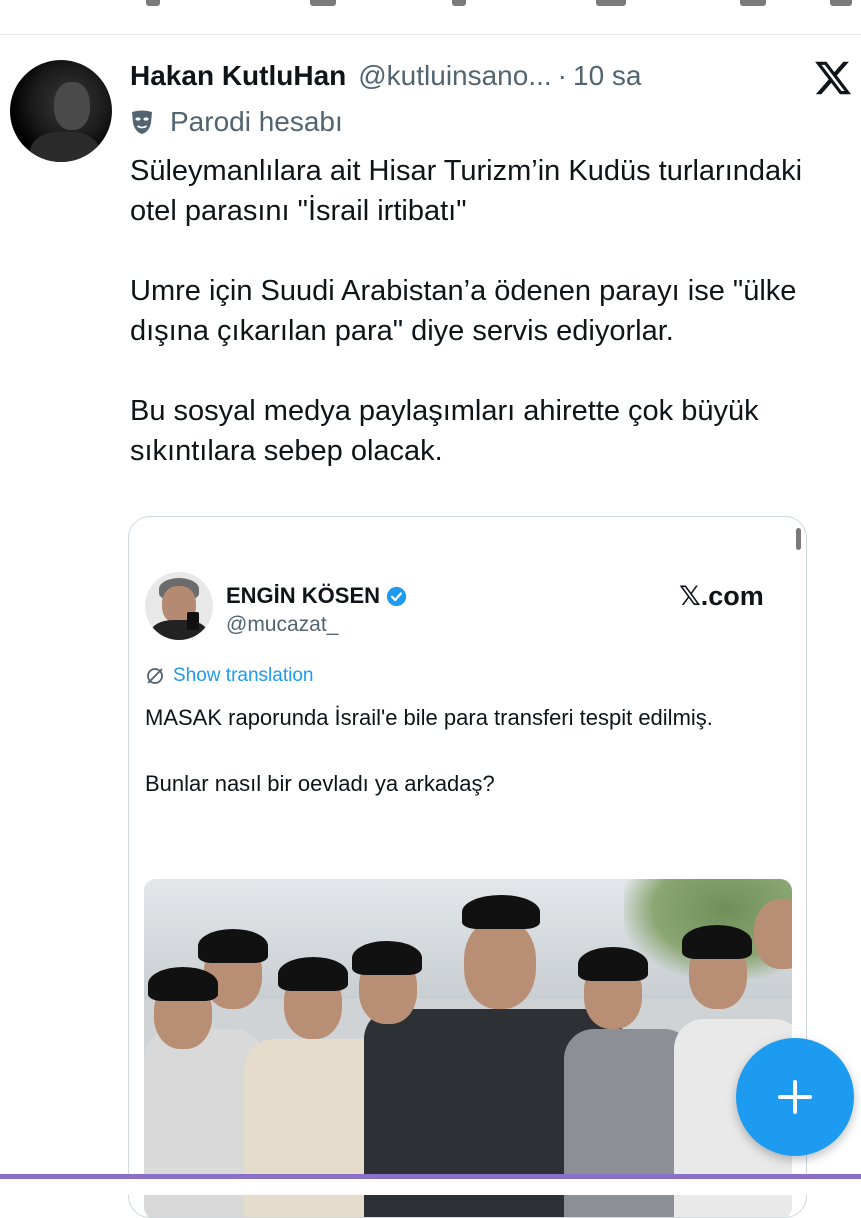 The height and width of the screenshot is (1218, 861). Describe the element at coordinates (256, 121) in the screenshot. I see `parody-label-text: Parodi hesabı` at that location.